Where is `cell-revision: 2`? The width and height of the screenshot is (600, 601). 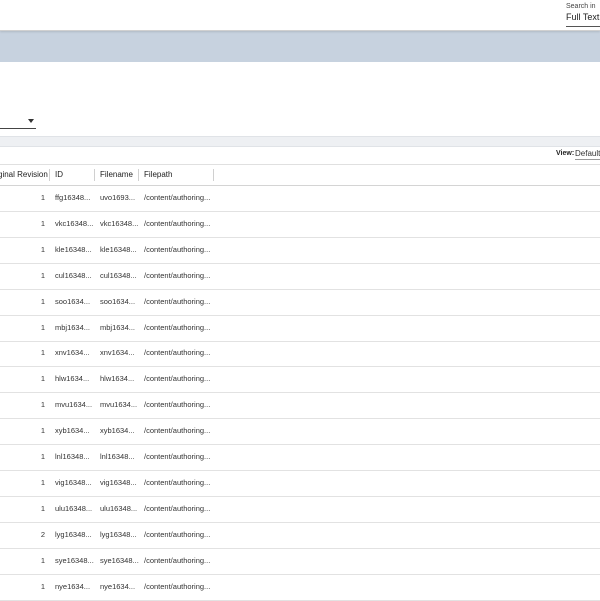
cell-revision: 2 is located at coordinates (42, 534).